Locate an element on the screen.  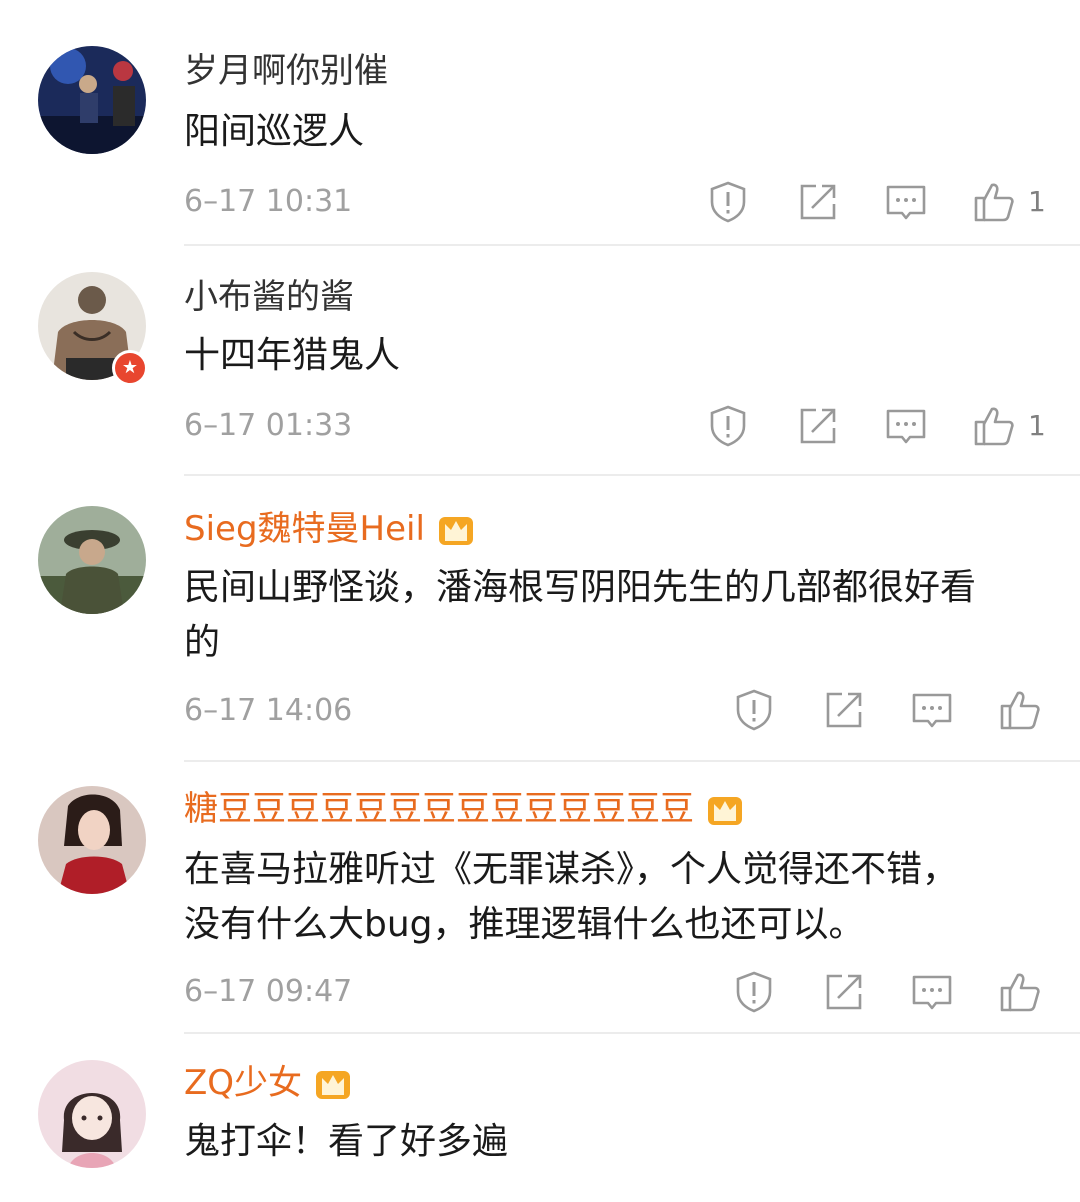
username-row: Sieg魏特曼Heil is located at coordinates (329, 529).